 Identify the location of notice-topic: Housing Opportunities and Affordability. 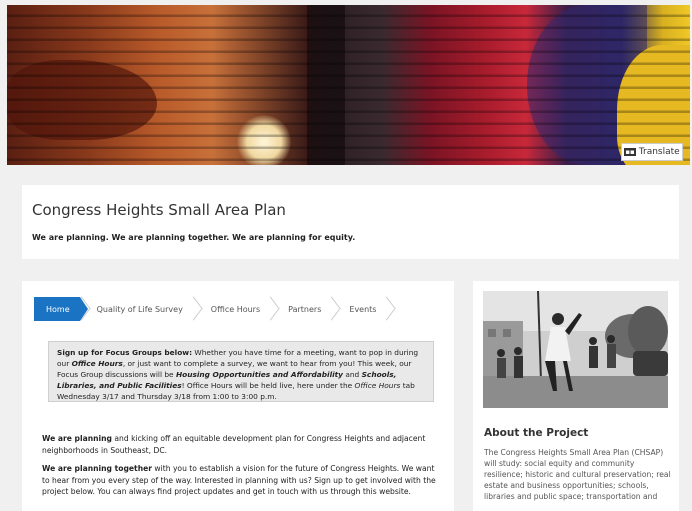
(259, 374).